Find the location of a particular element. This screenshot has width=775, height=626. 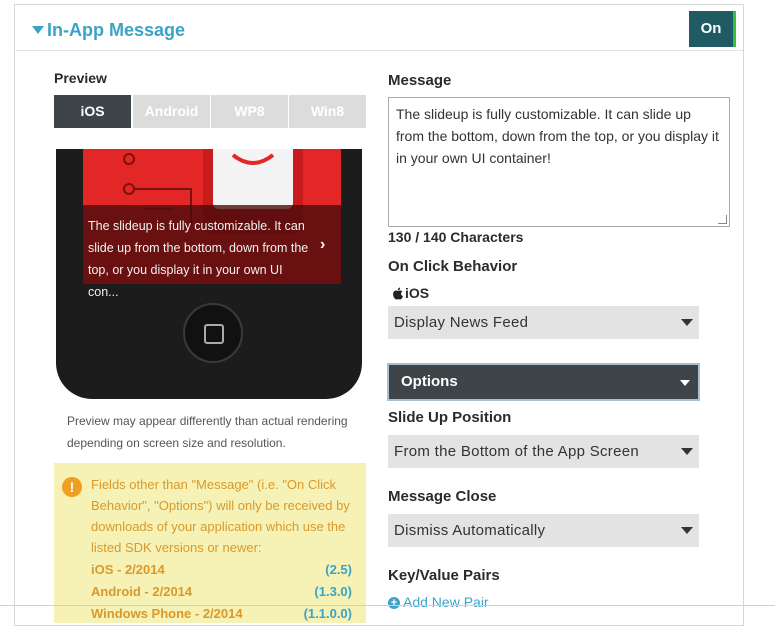

key-value-pairs-label: Key/Value Pairs is located at coordinates (444, 575).